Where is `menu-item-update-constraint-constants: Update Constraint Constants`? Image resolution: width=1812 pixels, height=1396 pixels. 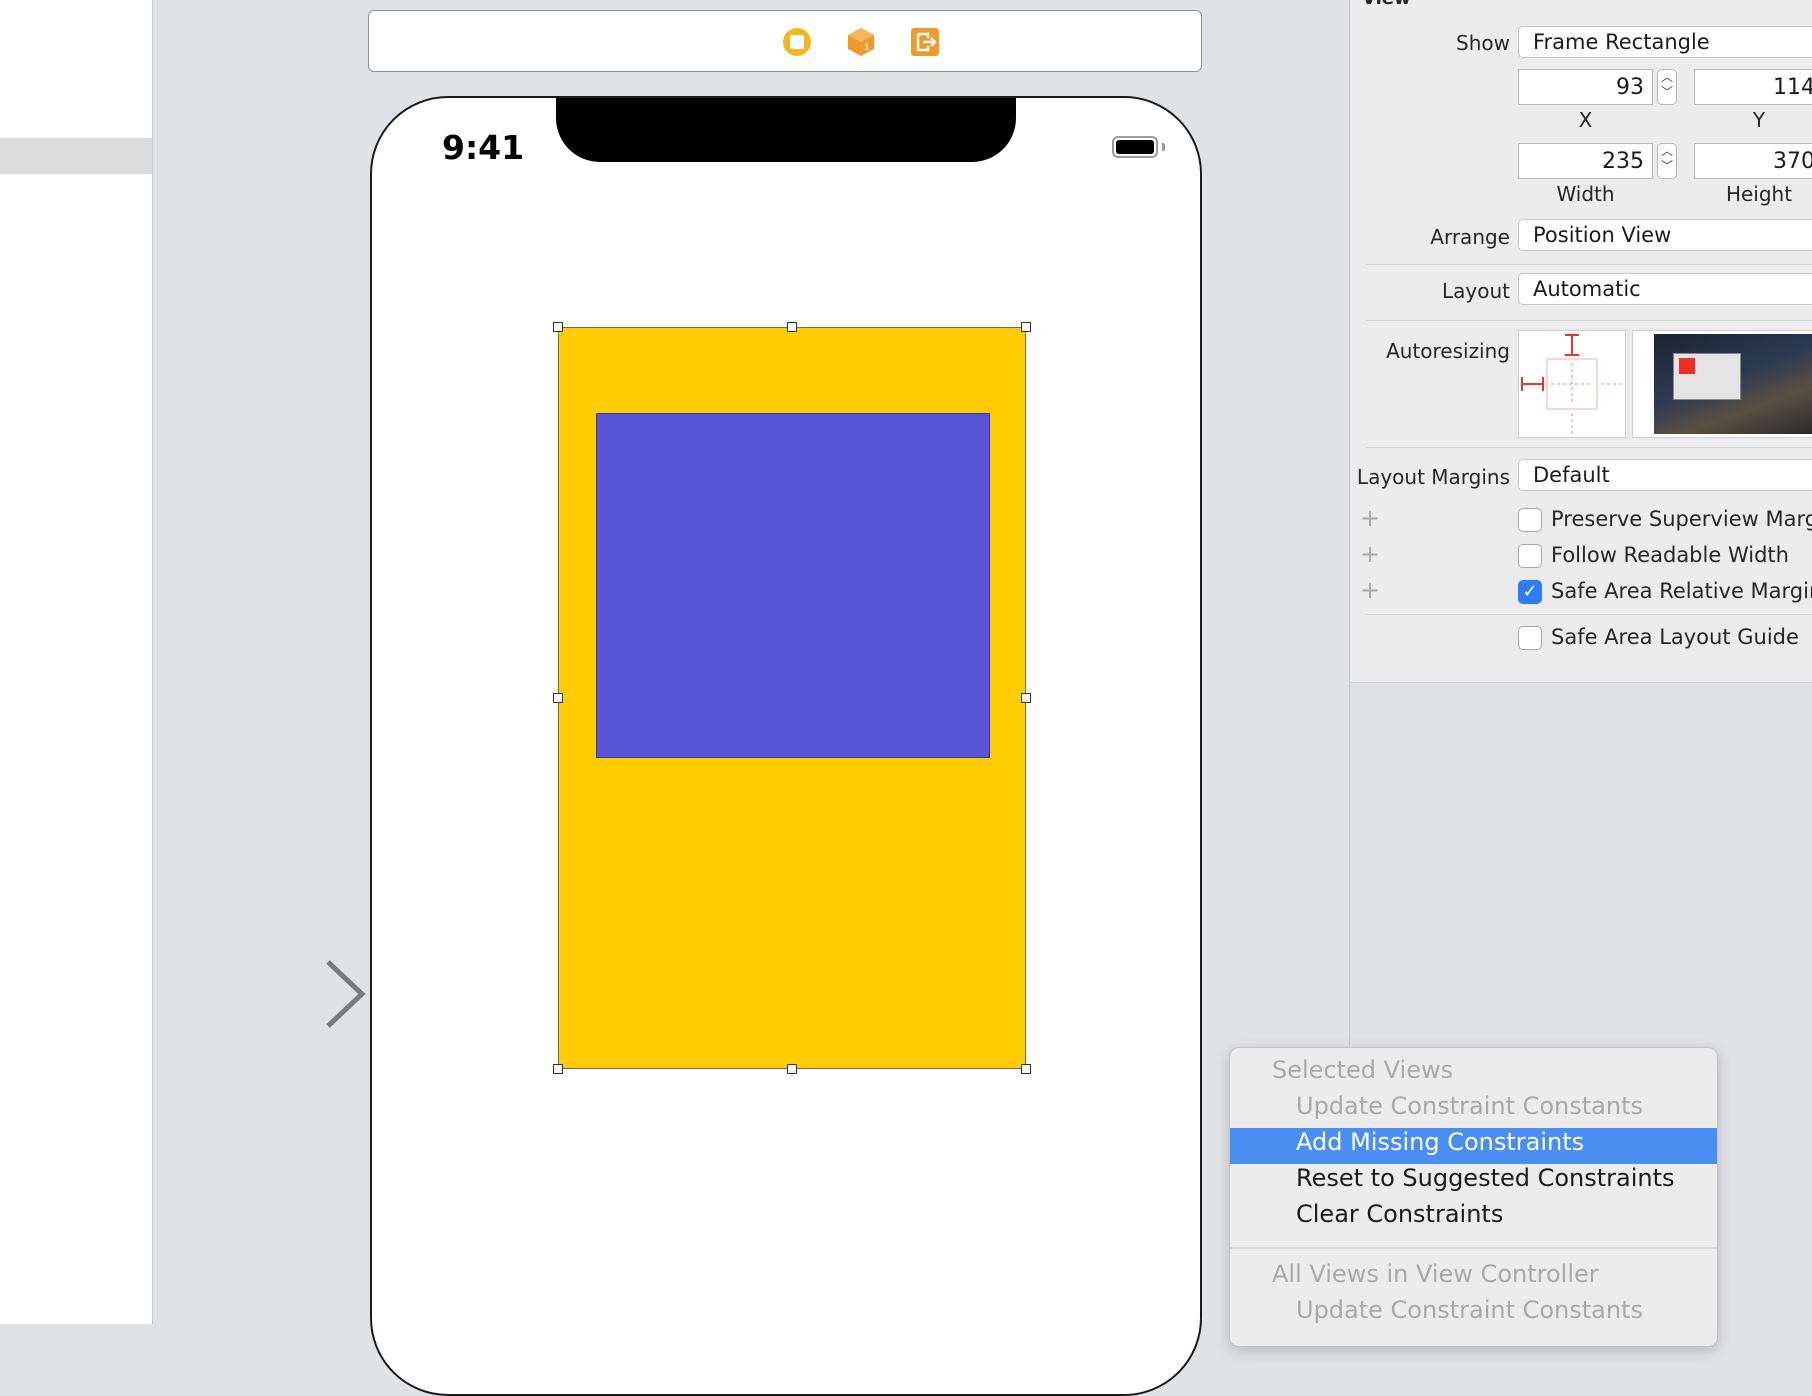
menu-item-update-constraint-constants: Update Constraint Constants is located at coordinates (1470, 1106).